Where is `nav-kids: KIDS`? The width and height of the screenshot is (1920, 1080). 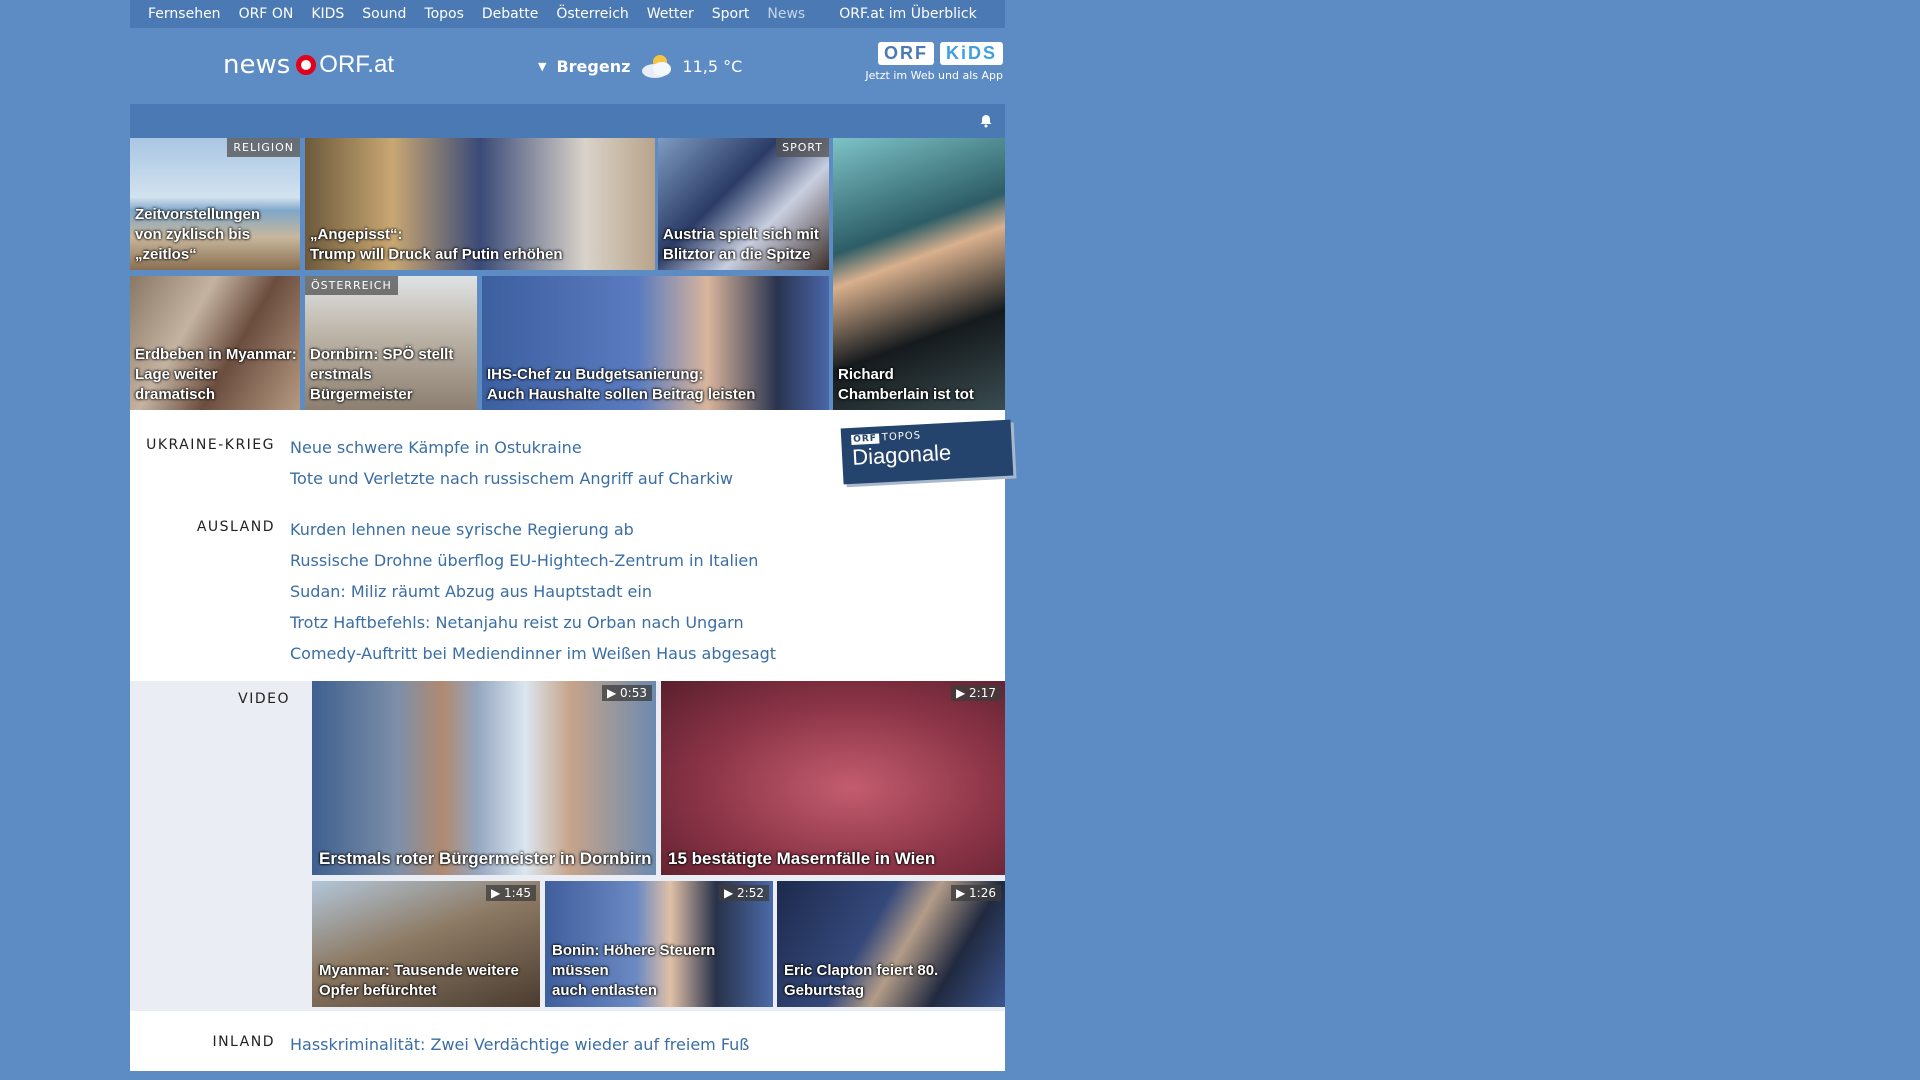 nav-kids: KIDS is located at coordinates (327, 14).